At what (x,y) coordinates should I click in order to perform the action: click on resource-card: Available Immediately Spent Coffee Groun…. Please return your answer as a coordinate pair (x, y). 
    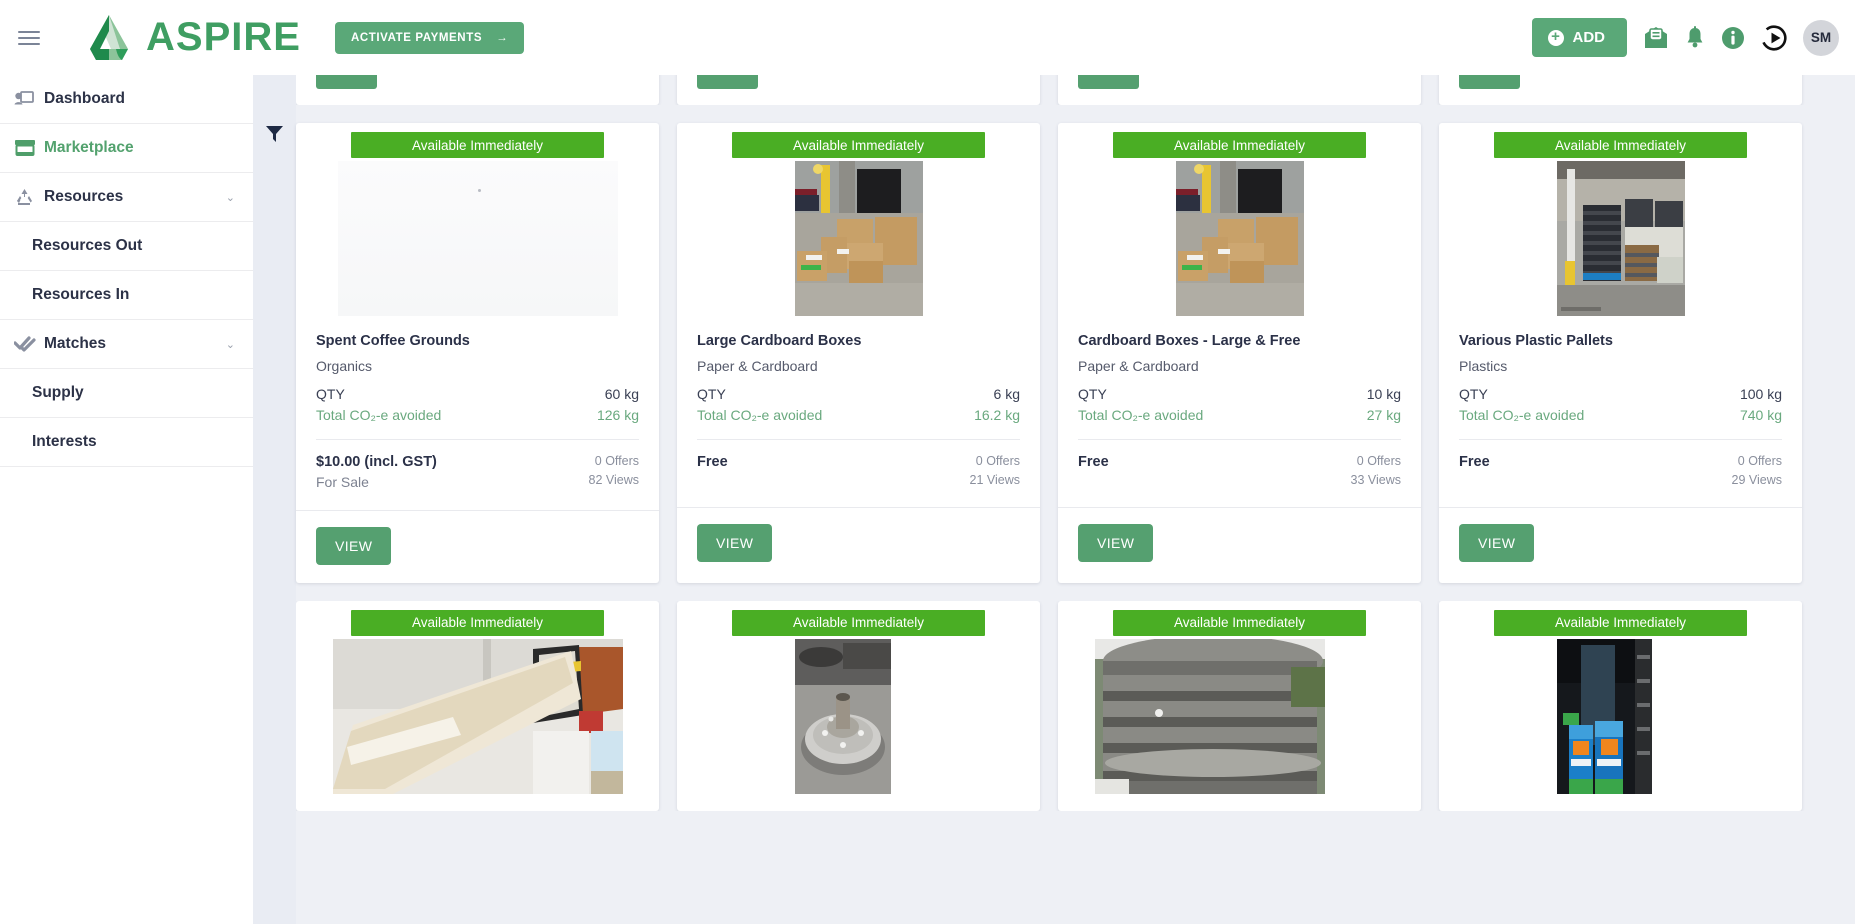
    Looking at the image, I should click on (477, 353).